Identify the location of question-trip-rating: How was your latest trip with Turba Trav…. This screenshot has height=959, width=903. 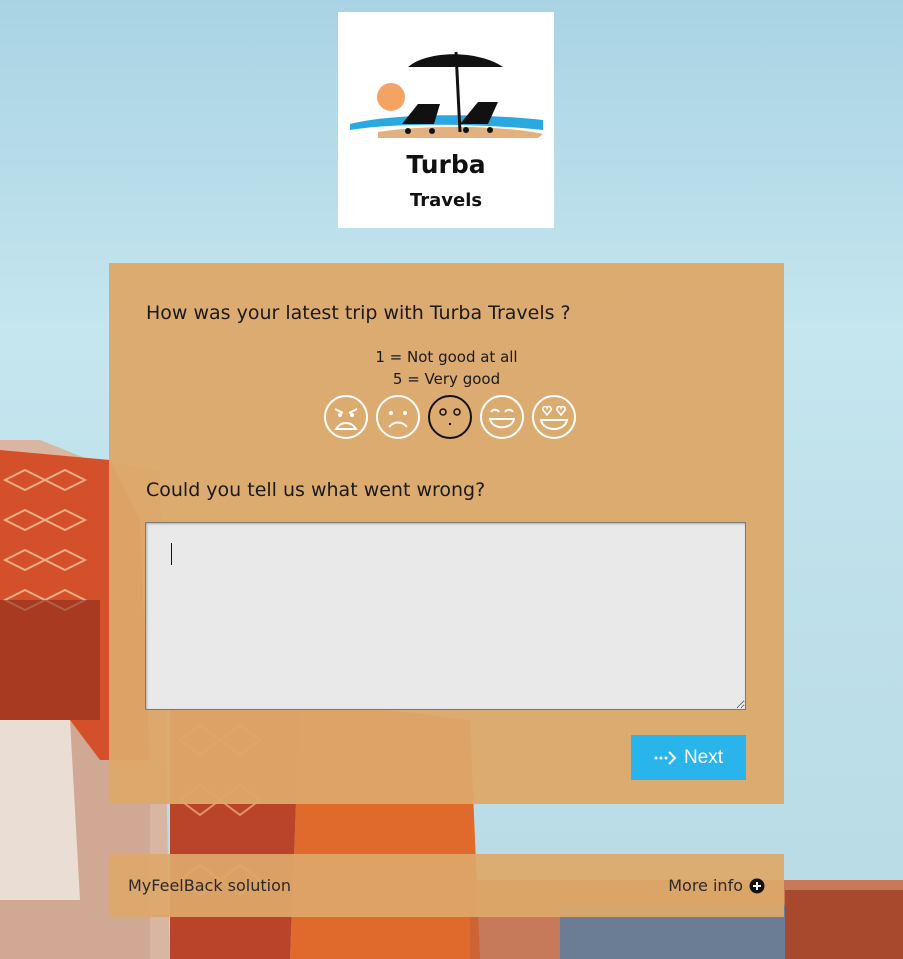
(358, 313).